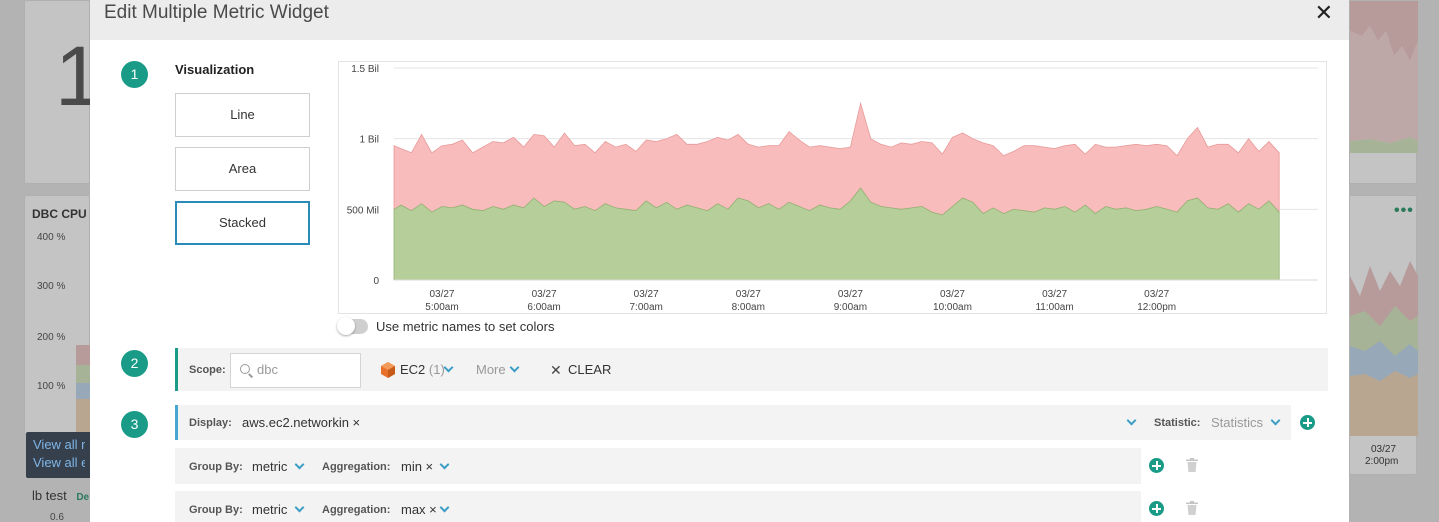  Describe the element at coordinates (365, 69) in the screenshot. I see `y-tick-label: 1.5 Bil` at that location.